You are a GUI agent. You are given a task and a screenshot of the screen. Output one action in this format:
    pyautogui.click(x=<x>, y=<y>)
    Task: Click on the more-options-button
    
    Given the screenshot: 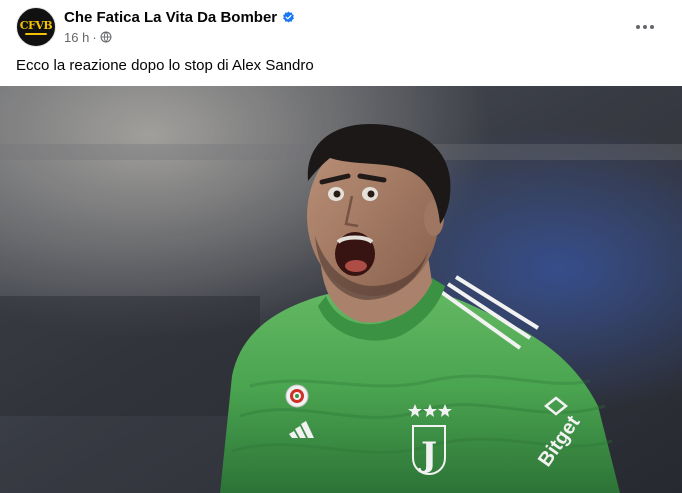 What is the action you would take?
    pyautogui.click(x=645, y=27)
    